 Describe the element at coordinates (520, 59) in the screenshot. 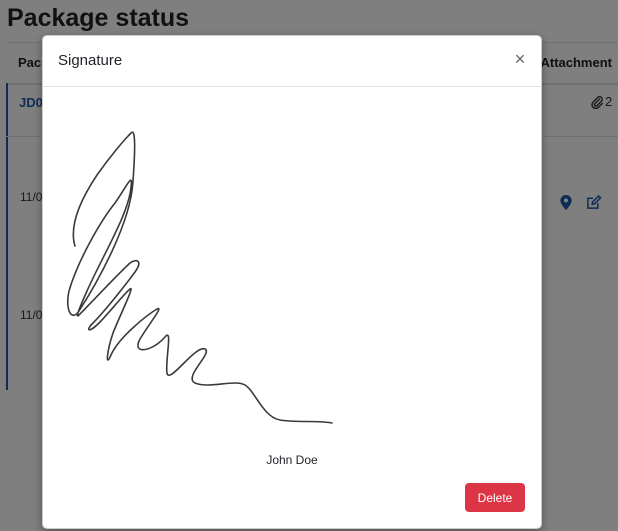

I see `close-icon: ×` at that location.